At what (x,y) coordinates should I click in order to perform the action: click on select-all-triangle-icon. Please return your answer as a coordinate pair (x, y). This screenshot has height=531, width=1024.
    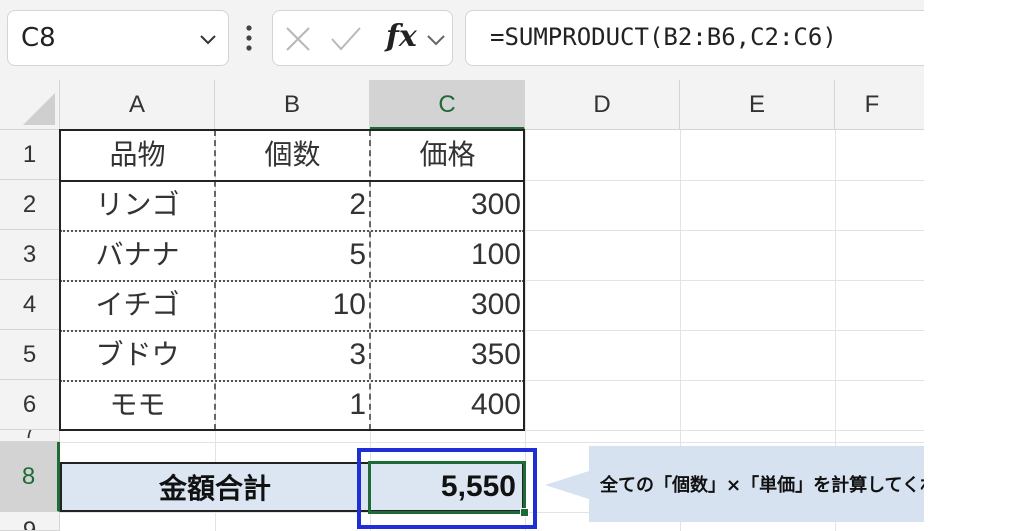
    Looking at the image, I should click on (39, 109).